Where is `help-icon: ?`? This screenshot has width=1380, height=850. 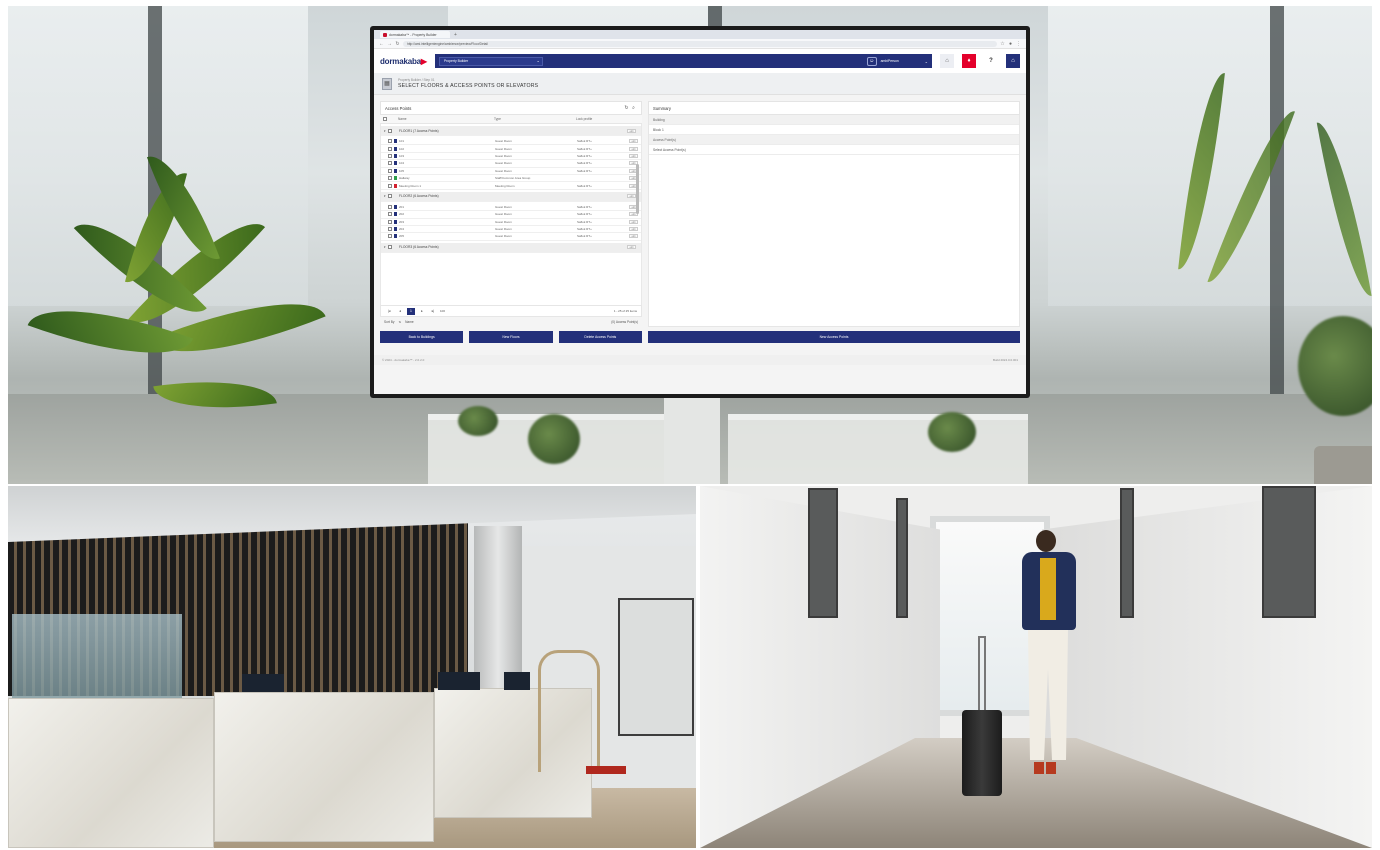
help-icon: ? is located at coordinates (991, 61).